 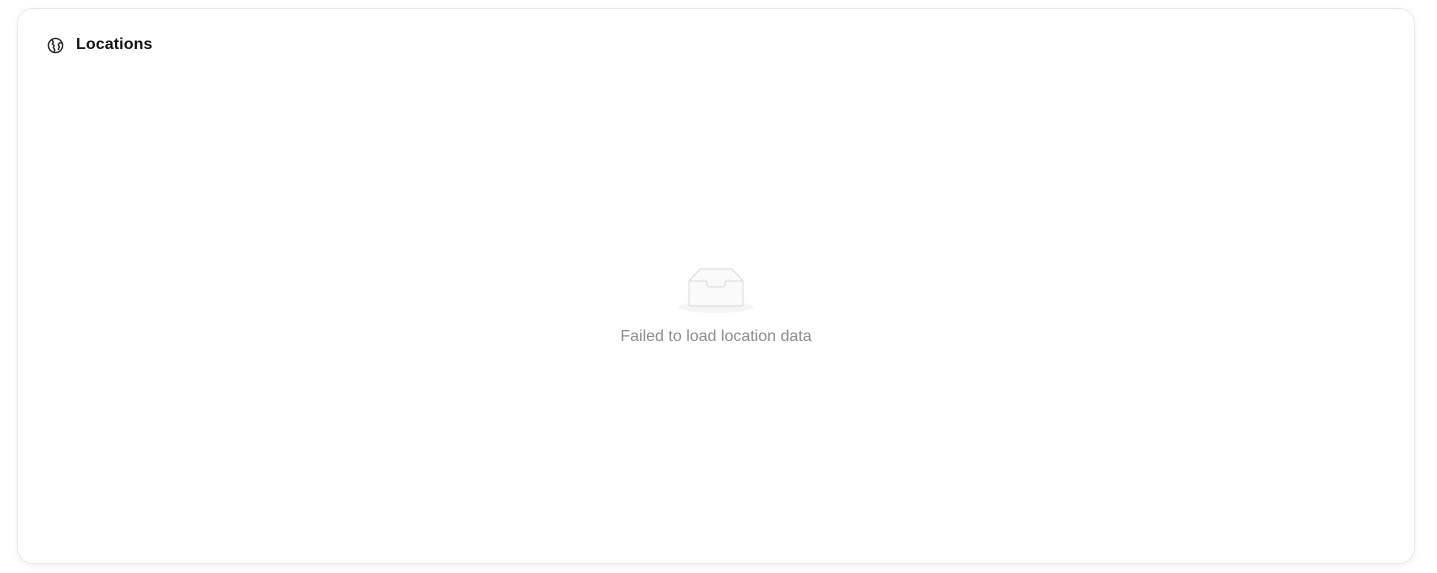 What do you see at coordinates (716, 336) in the screenshot?
I see `empty-state-message: Failed to load location data` at bounding box center [716, 336].